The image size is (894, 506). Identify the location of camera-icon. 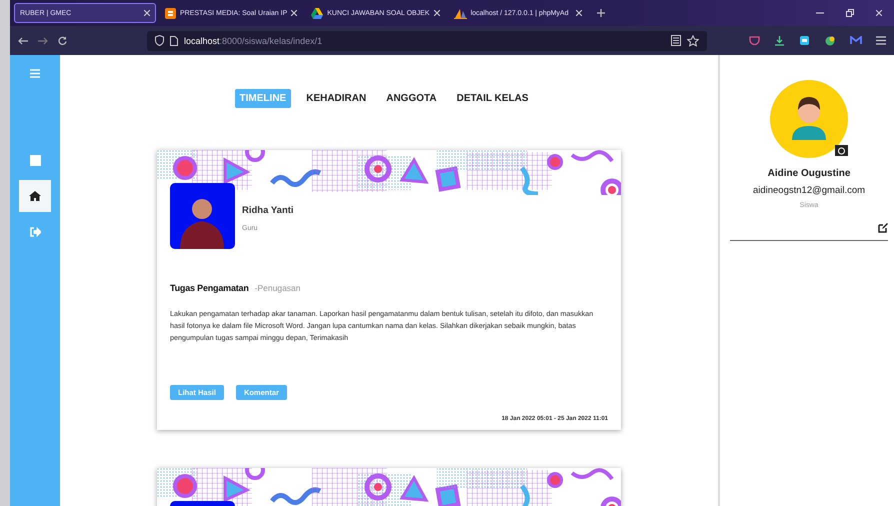
(841, 150).